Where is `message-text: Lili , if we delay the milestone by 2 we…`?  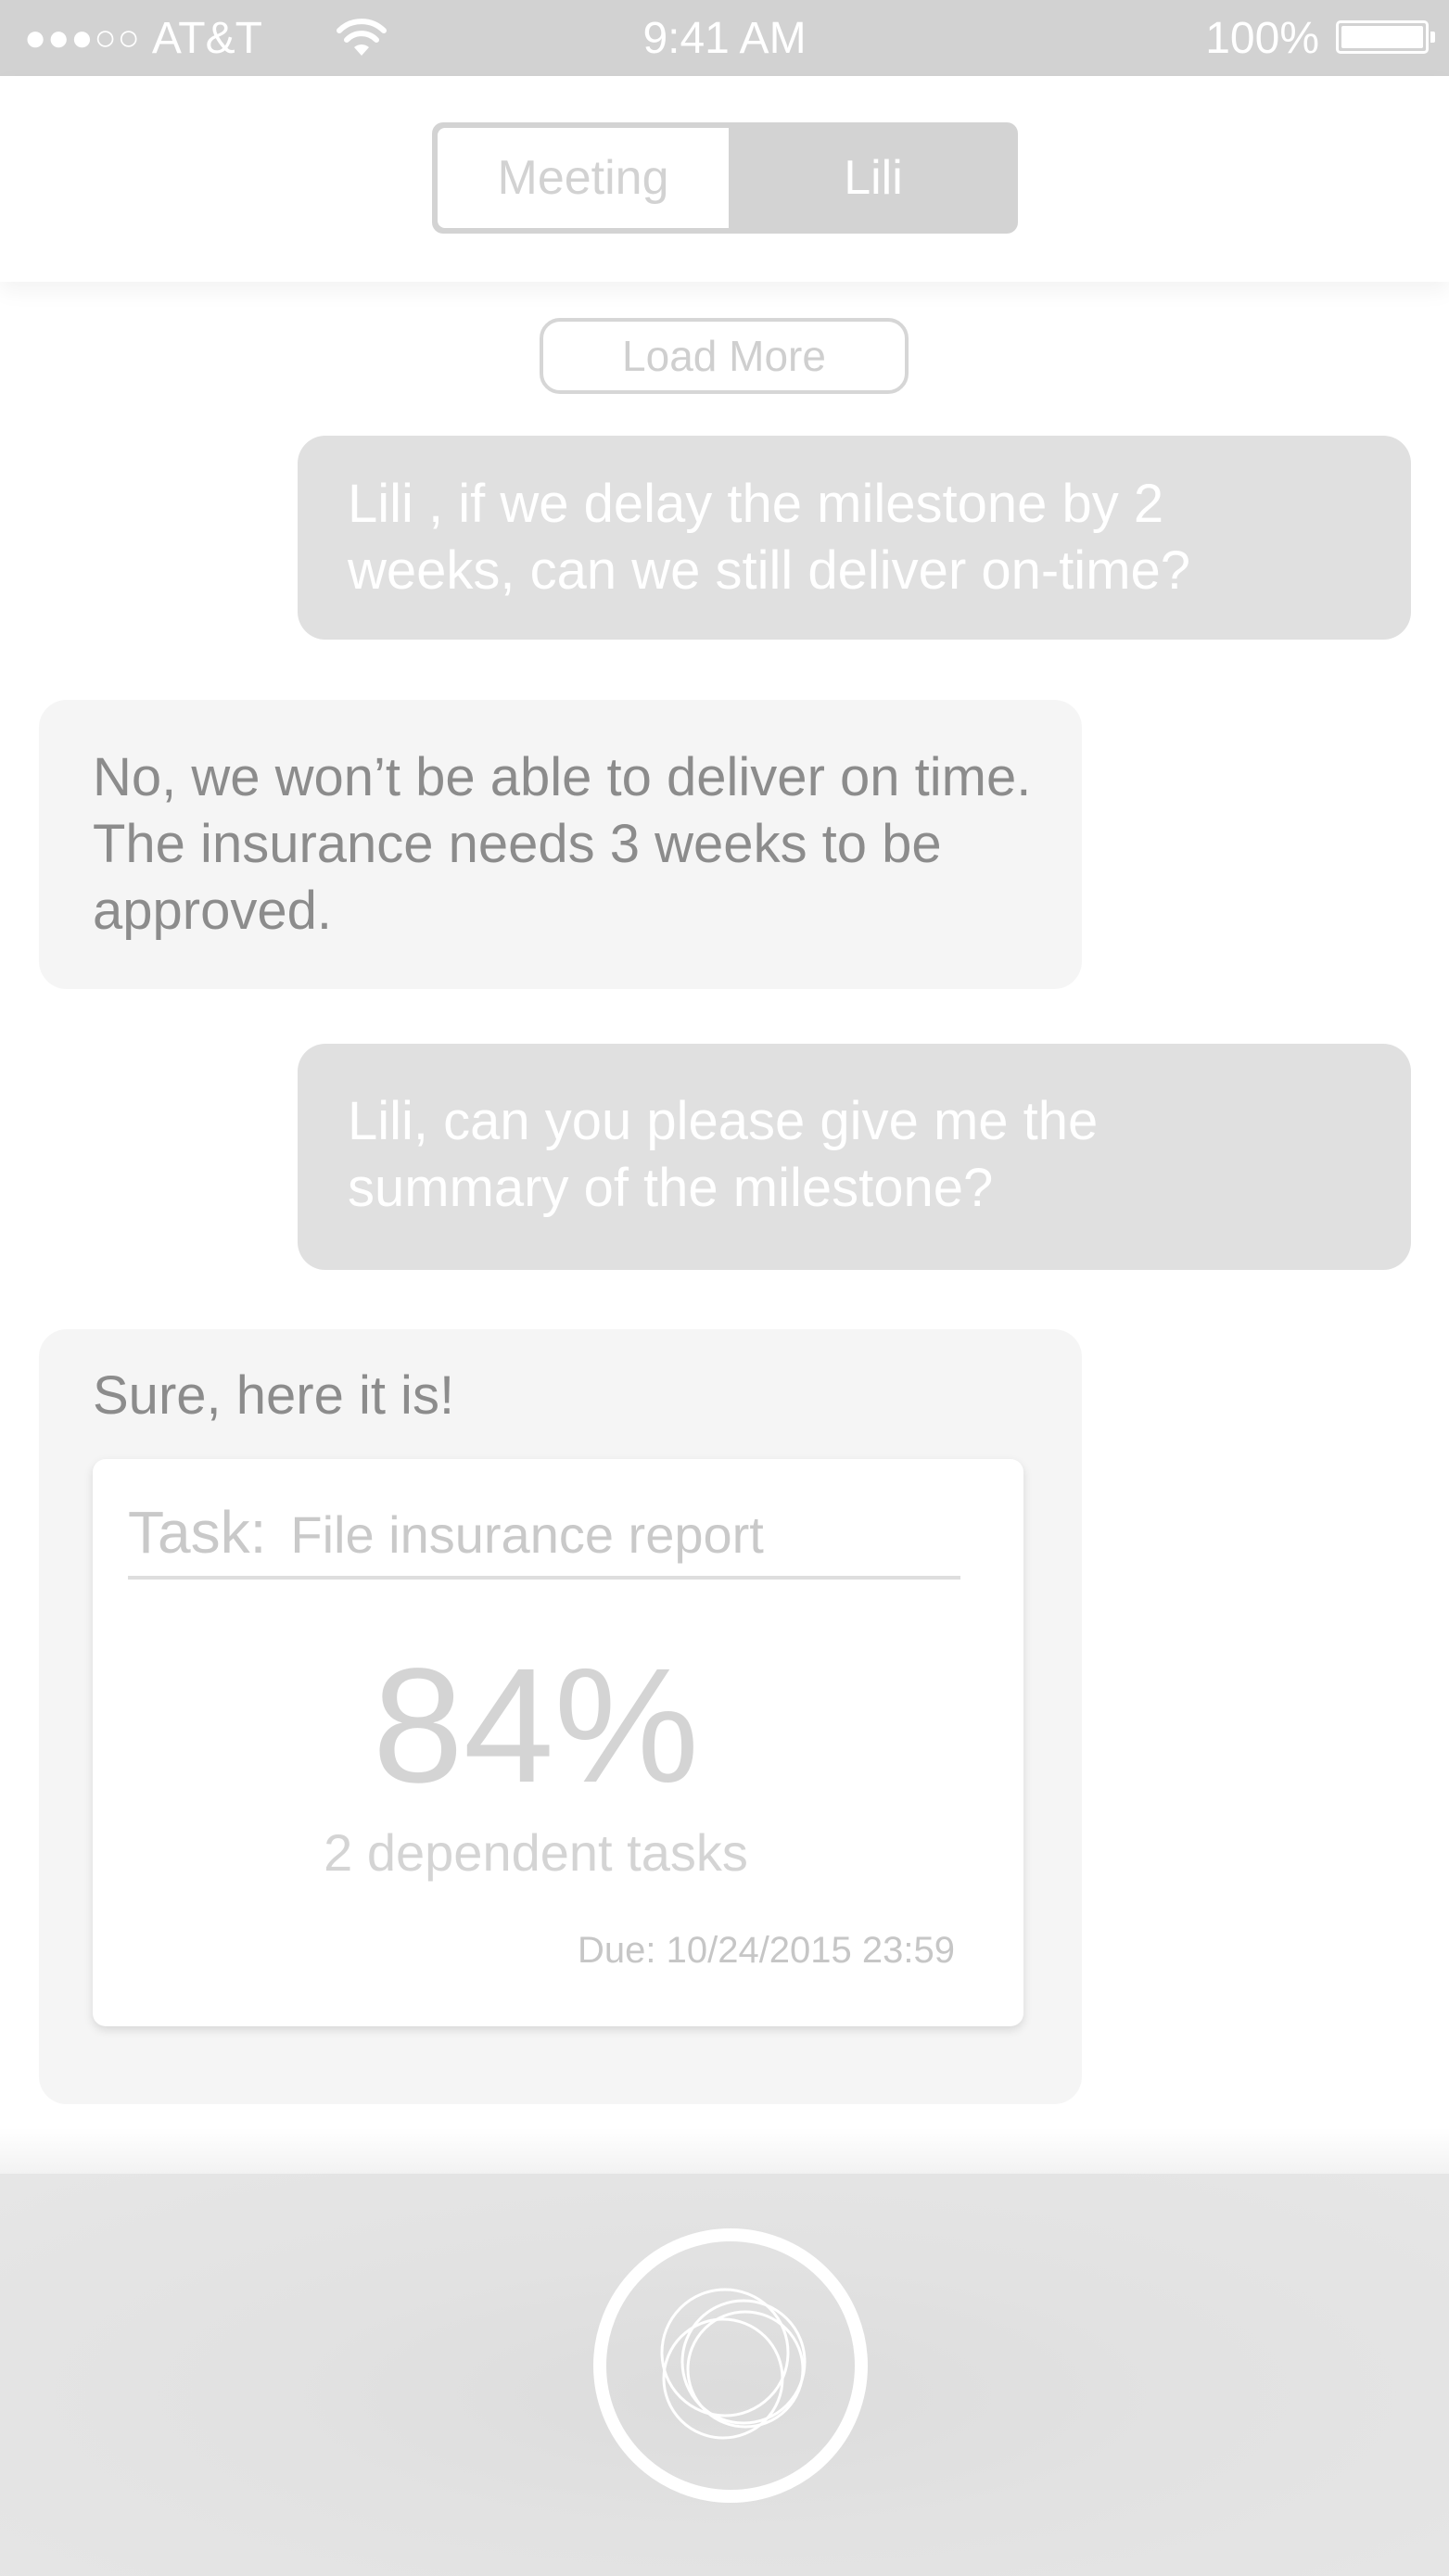 message-text: Lili , if we delay the milestone by 2 we… is located at coordinates (769, 537).